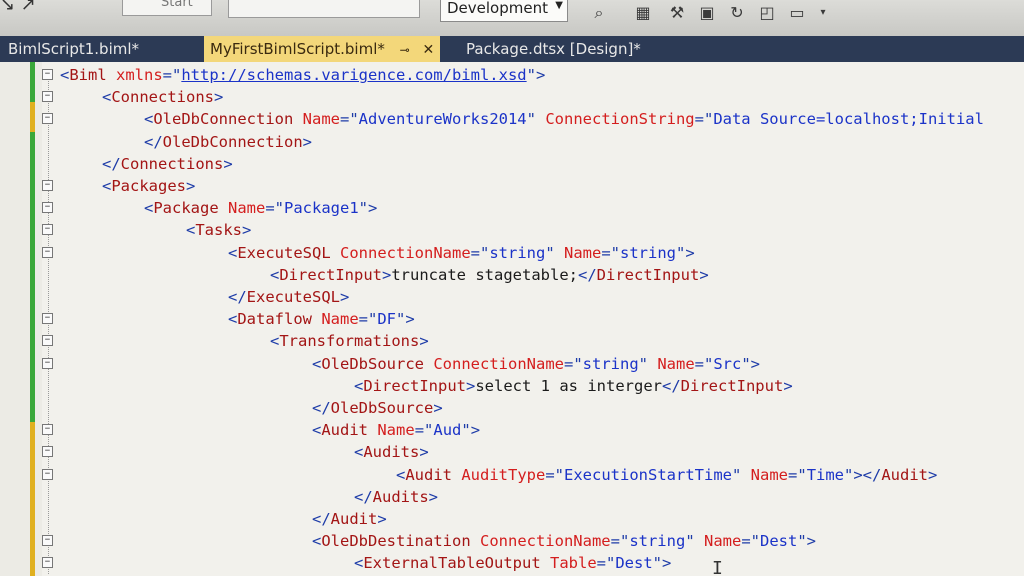 The image size is (1024, 576). I want to click on wrench-icon: ⚒, so click(677, 13).